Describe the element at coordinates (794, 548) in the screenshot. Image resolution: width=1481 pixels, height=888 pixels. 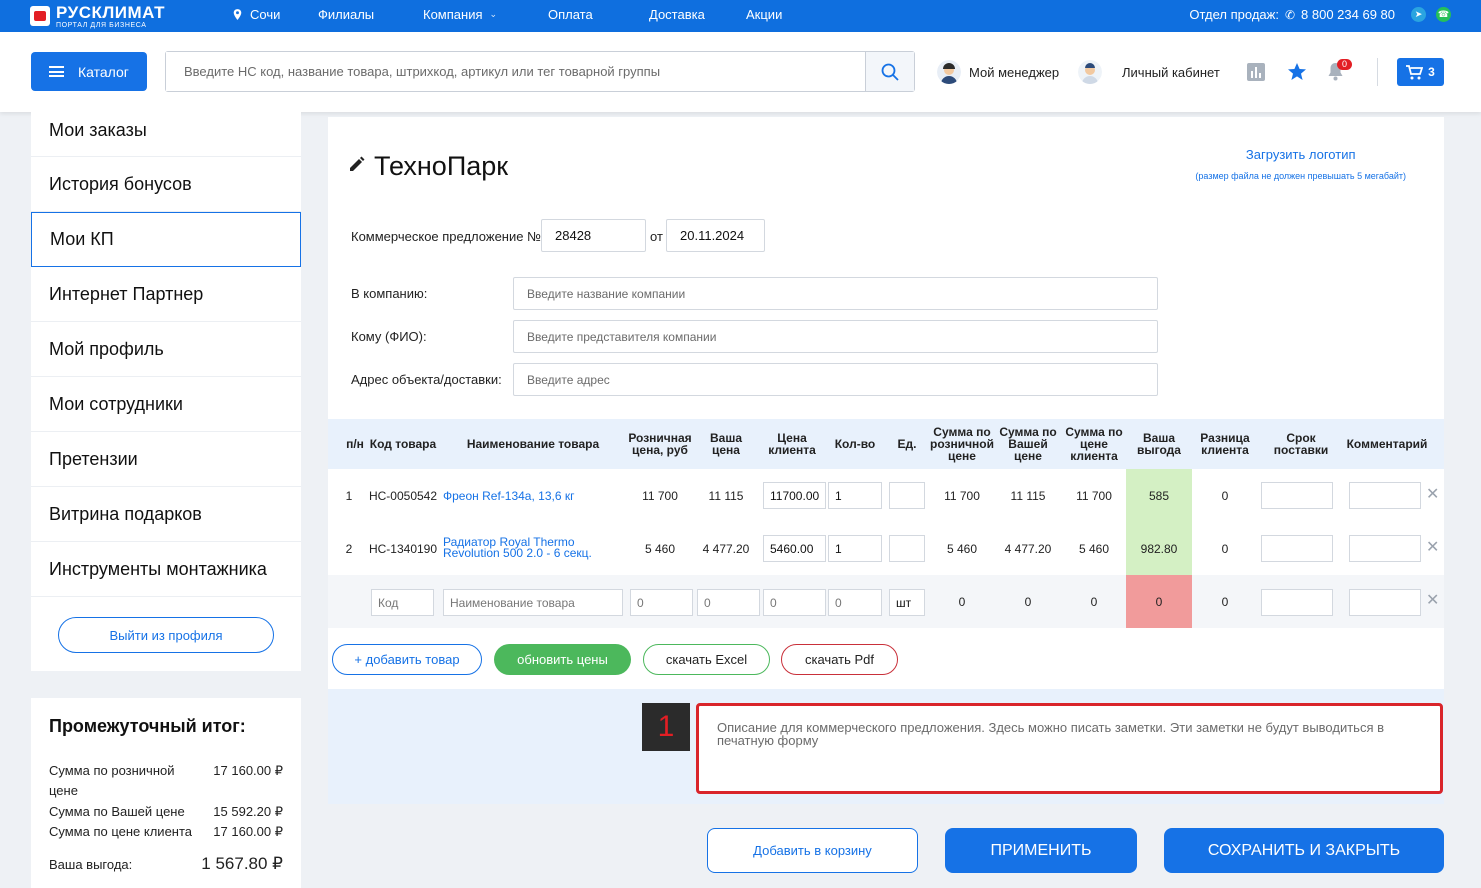
I see `client-price-input: 5460.00` at that location.